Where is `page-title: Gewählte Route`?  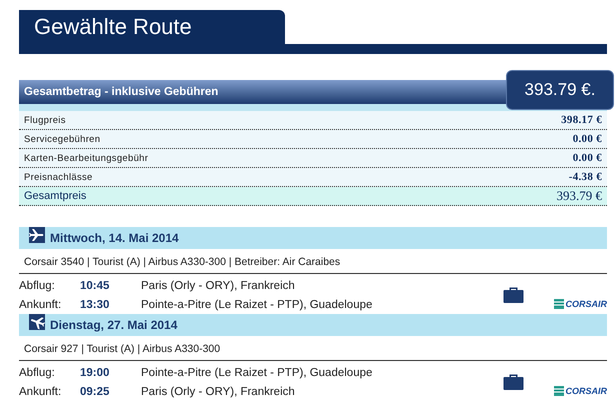
page-title: Gewählte Route is located at coordinates (113, 27).